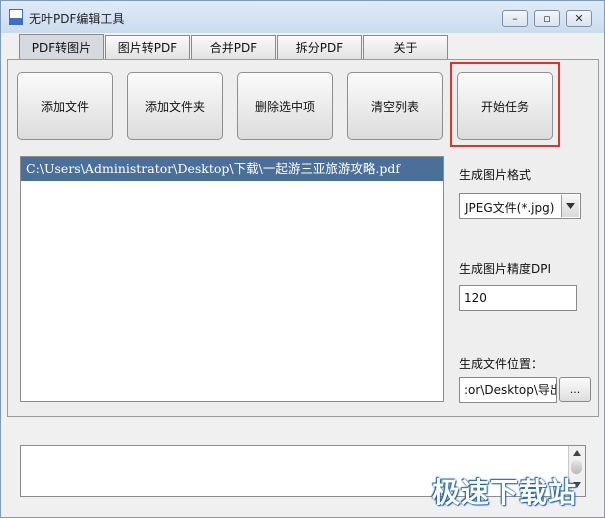 This screenshot has width=605, height=518. Describe the element at coordinates (518, 298) in the screenshot. I see `dpi-input: 120` at that location.